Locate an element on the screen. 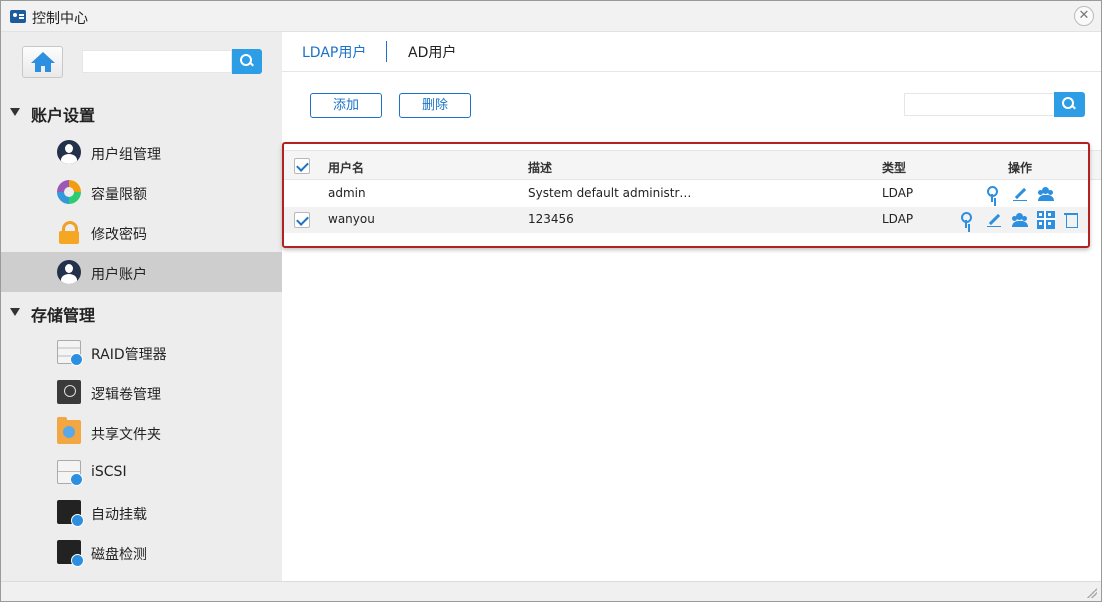 The width and height of the screenshot is (1102, 602). resize-grip-icon is located at coordinates (1092, 593).